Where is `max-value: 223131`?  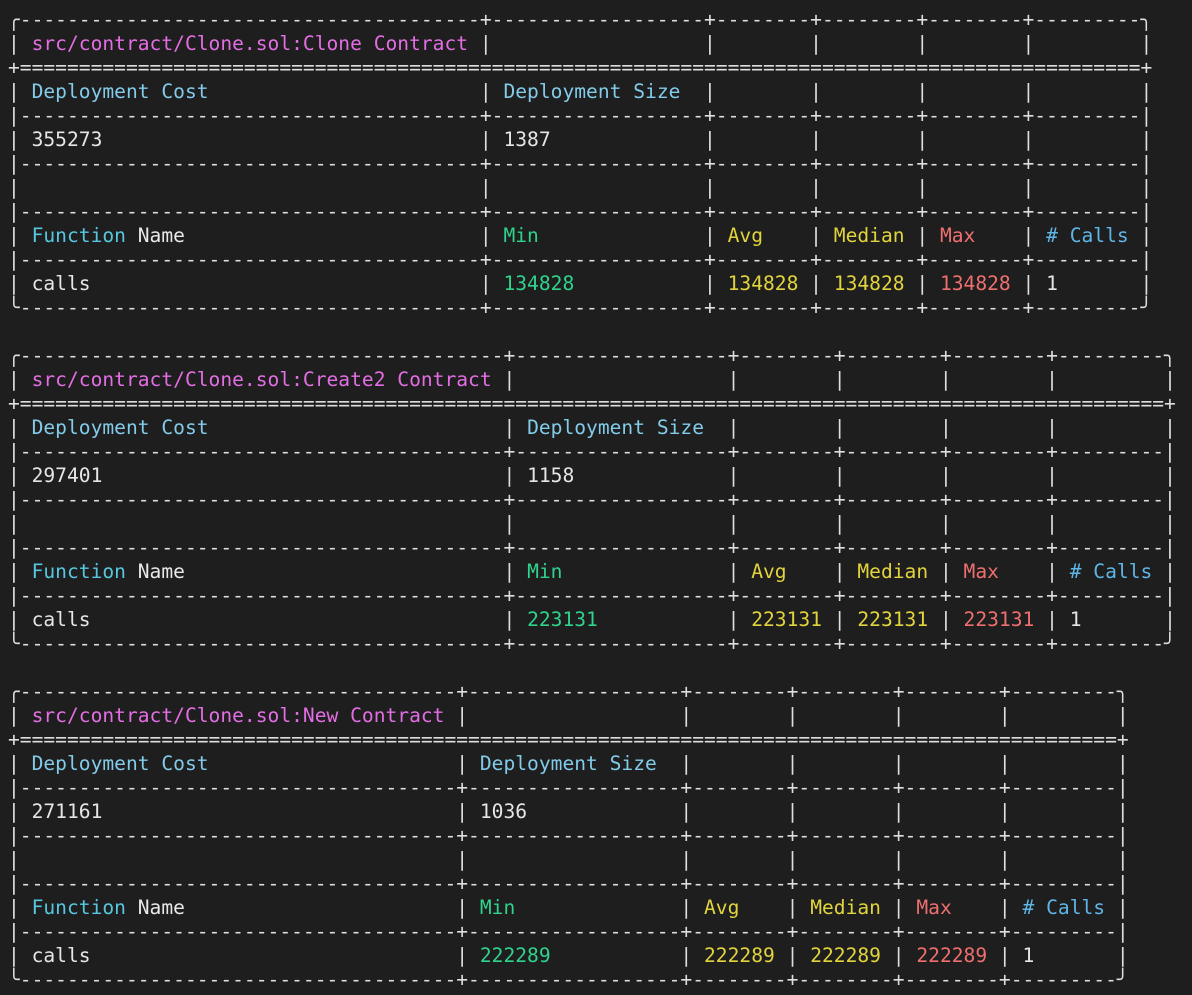 max-value: 223131 is located at coordinates (999, 619).